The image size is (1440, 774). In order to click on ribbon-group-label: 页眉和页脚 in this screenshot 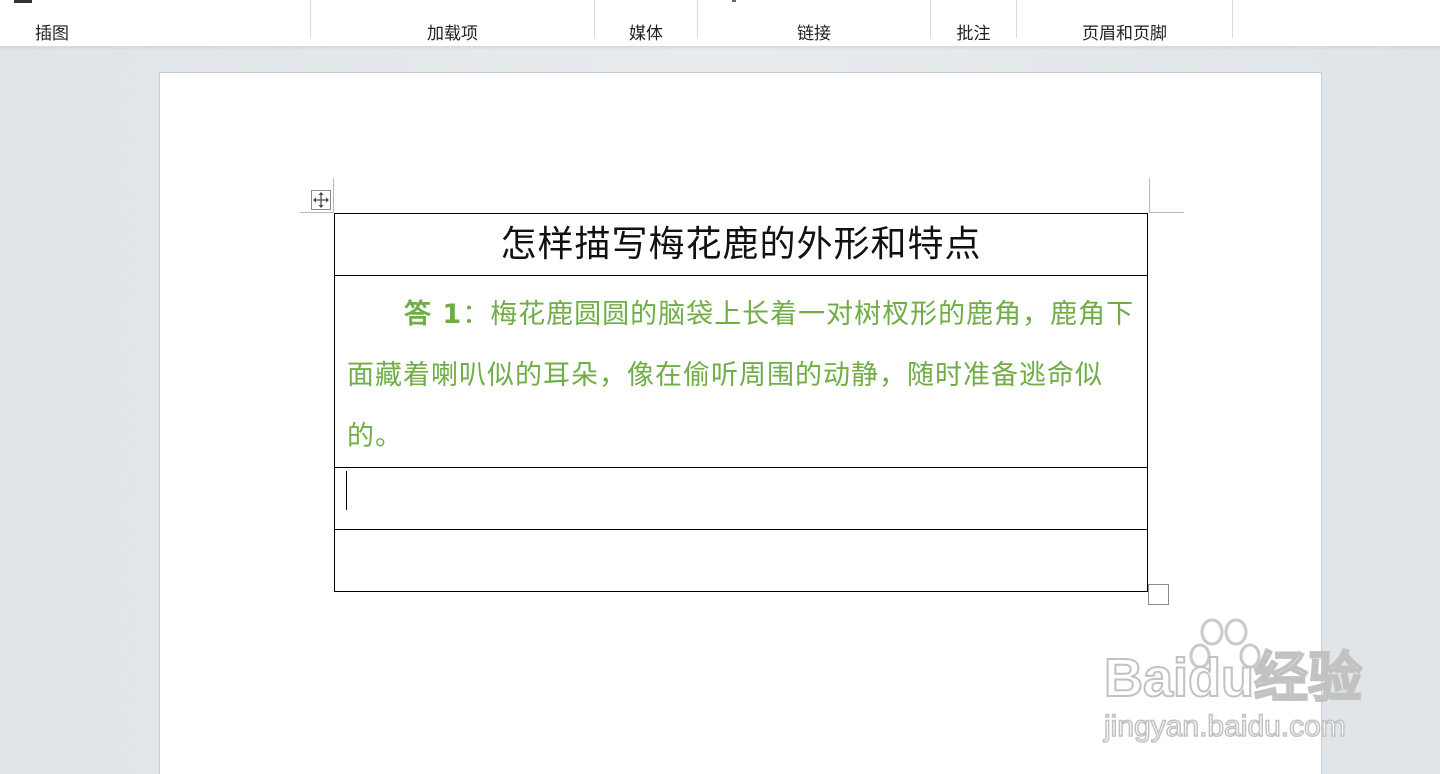, I will do `click(1124, 34)`.